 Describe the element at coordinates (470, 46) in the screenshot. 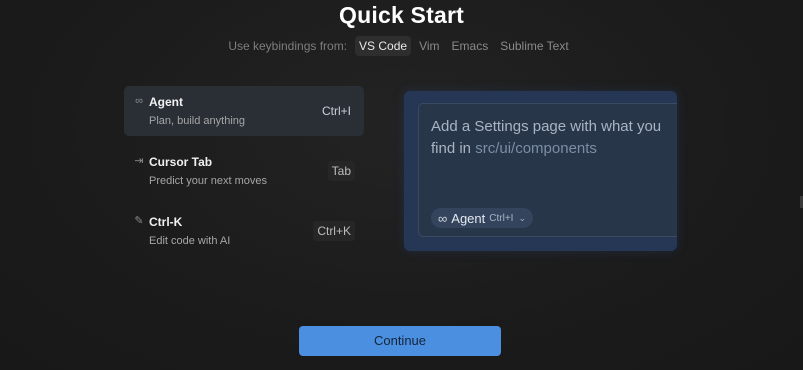

I see `keybinding-option-emacs: Emacs` at that location.